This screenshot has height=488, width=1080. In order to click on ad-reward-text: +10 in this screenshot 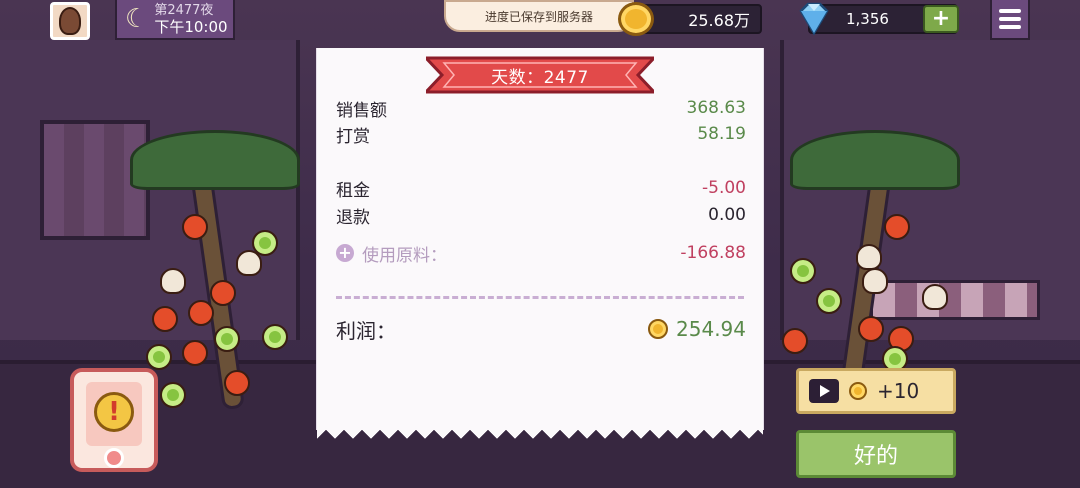, I will do `click(898, 391)`.